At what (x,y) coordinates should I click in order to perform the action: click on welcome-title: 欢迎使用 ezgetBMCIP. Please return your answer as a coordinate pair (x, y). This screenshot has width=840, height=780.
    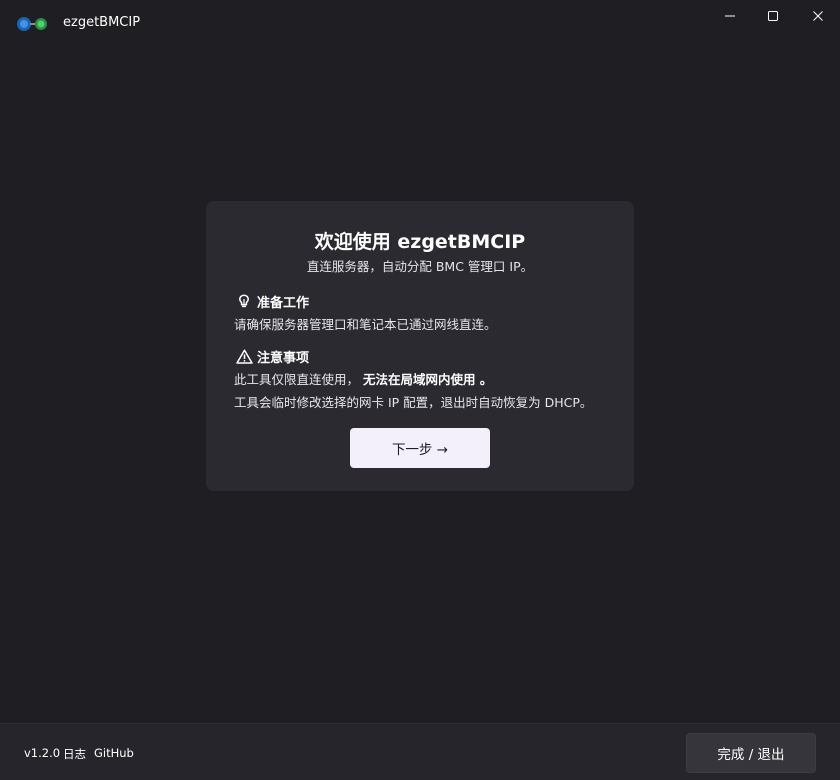
    Looking at the image, I should click on (420, 242).